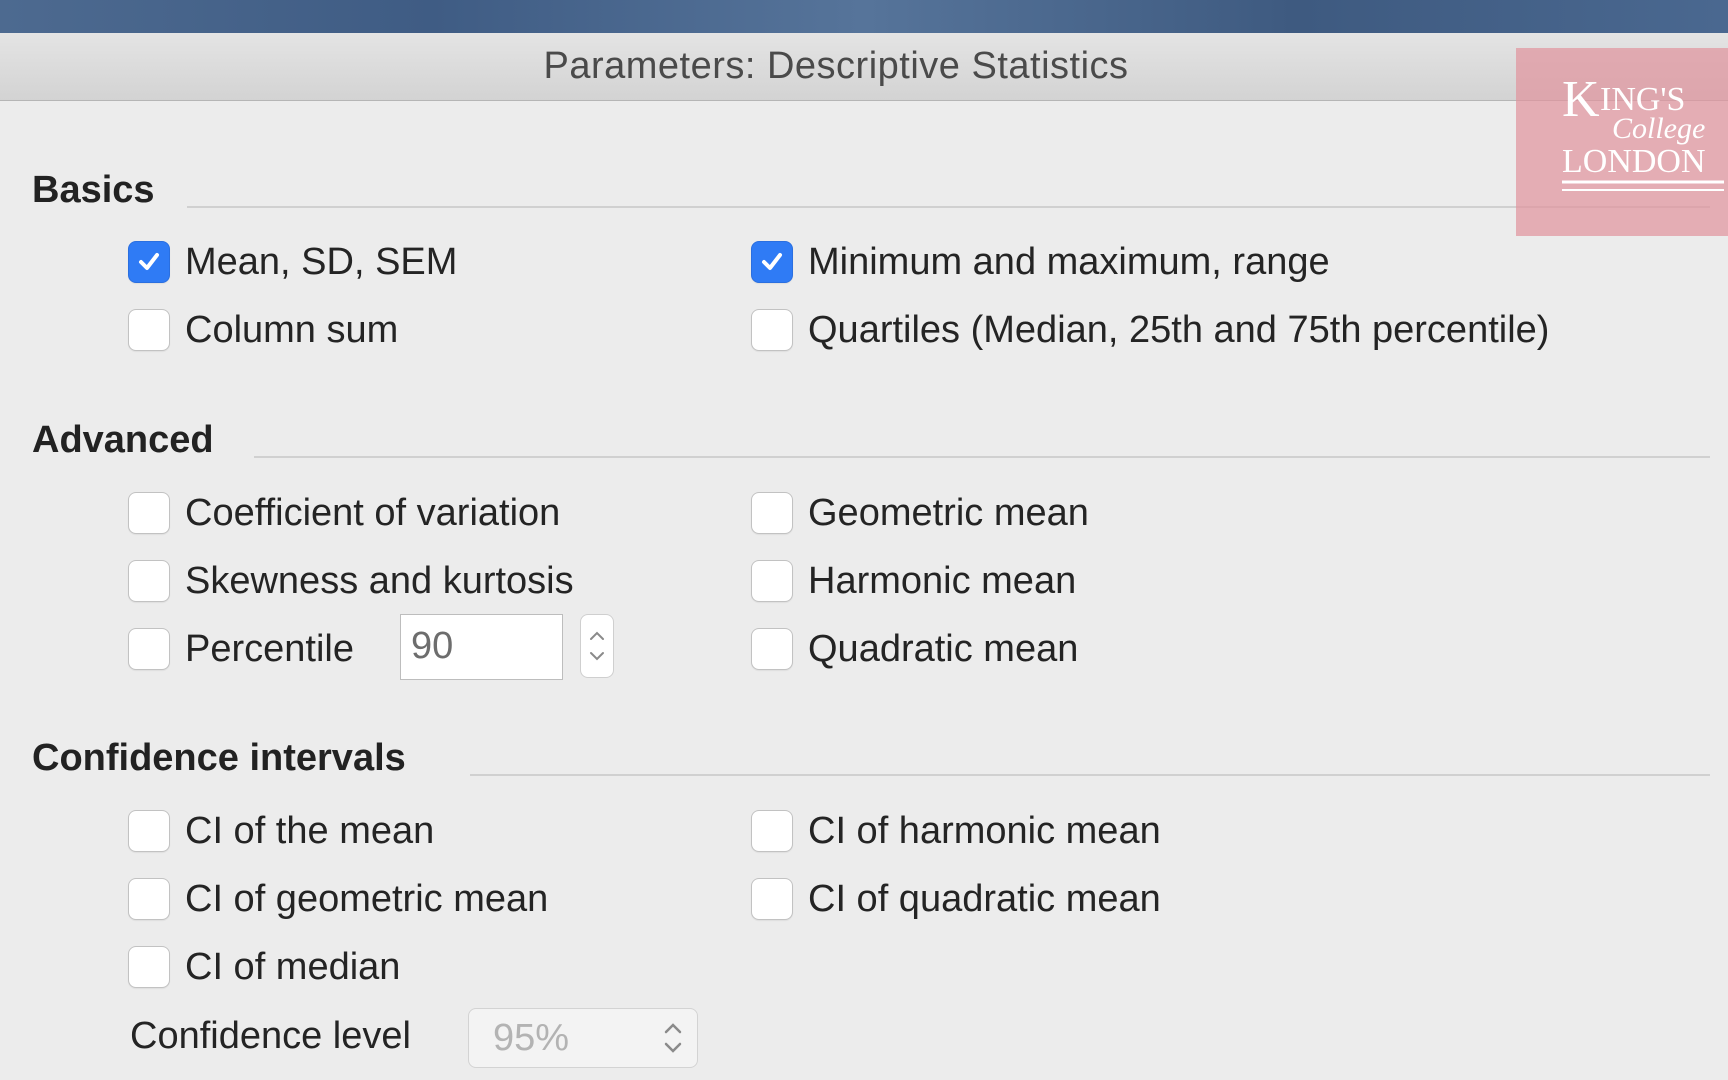 This screenshot has height=1080, width=1728. Describe the element at coordinates (1581, 99) in the screenshot. I see `svg-text: K` at that location.